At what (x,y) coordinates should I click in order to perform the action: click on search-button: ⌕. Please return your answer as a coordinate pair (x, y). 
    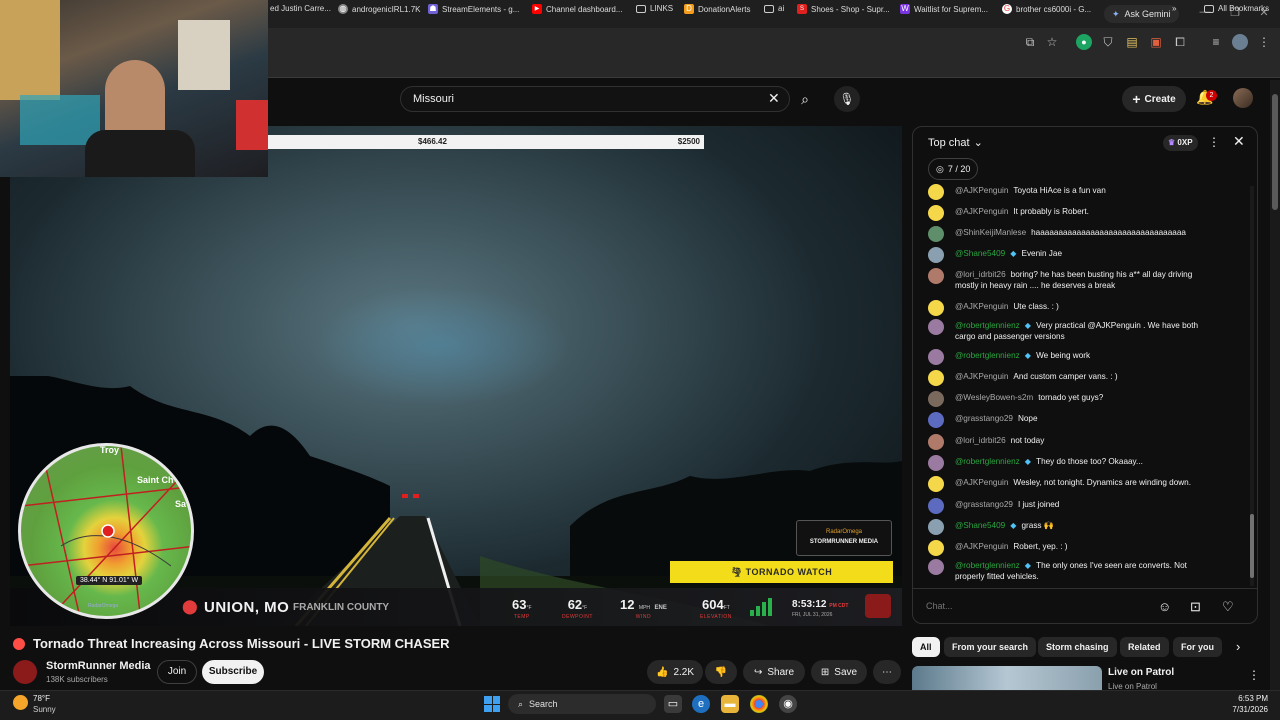
    Looking at the image, I should click on (805, 99).